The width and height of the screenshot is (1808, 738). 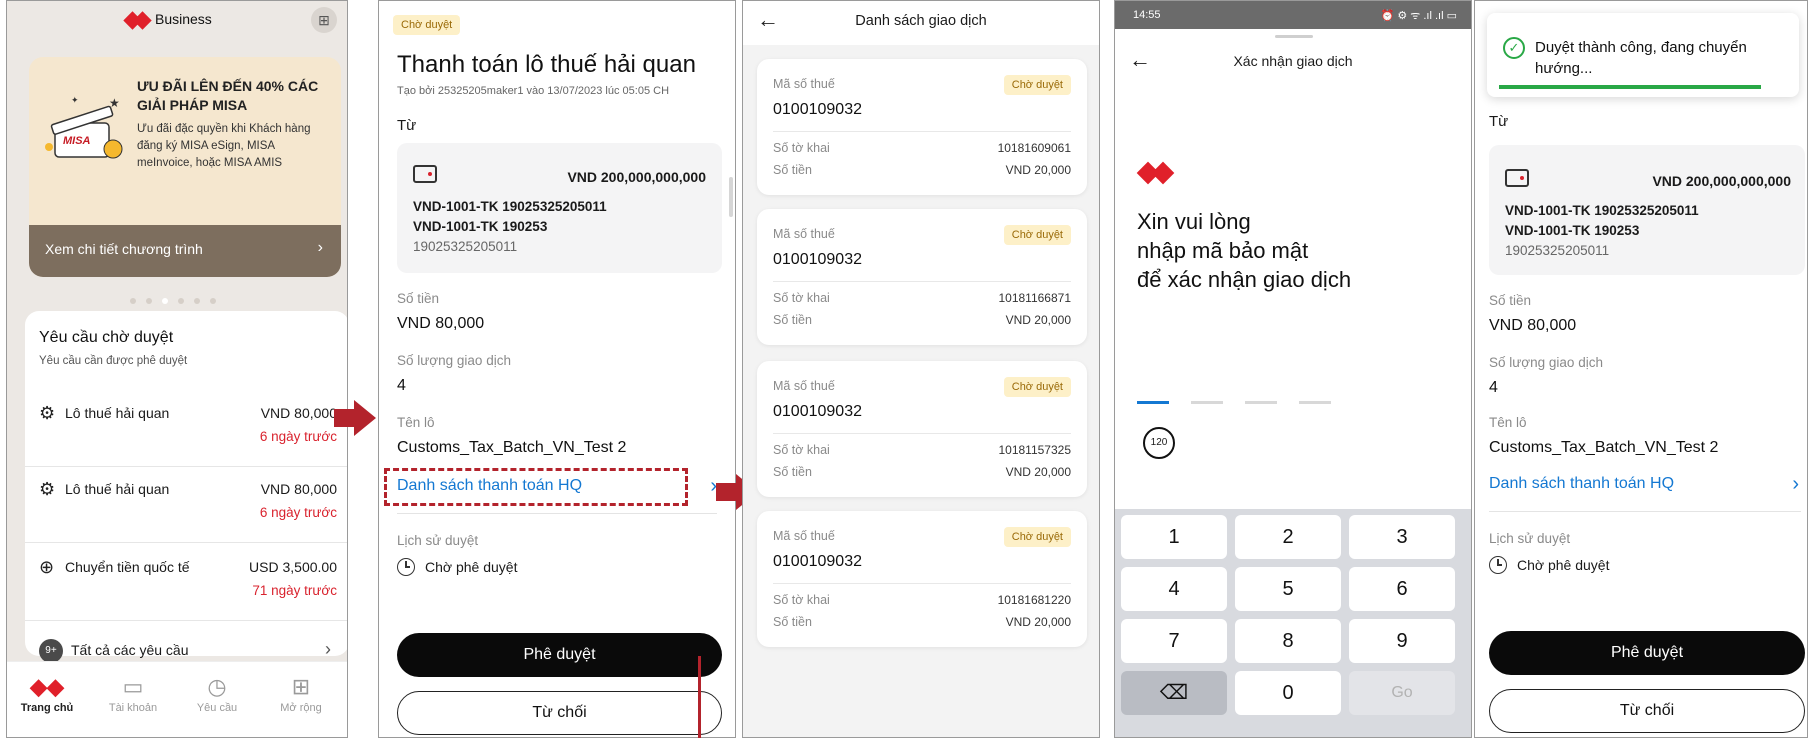 What do you see at coordinates (1038, 320) in the screenshot?
I see `amount-value: VND 20,000` at bounding box center [1038, 320].